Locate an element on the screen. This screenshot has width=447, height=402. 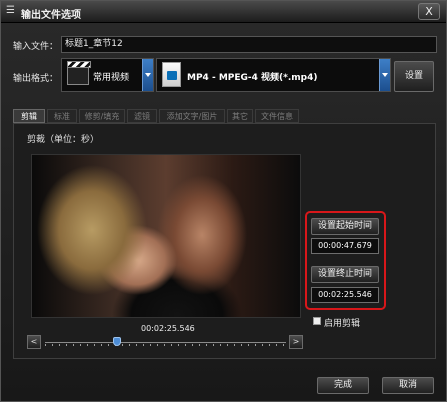
output-format-label: 输出格式： is located at coordinates (36, 79).